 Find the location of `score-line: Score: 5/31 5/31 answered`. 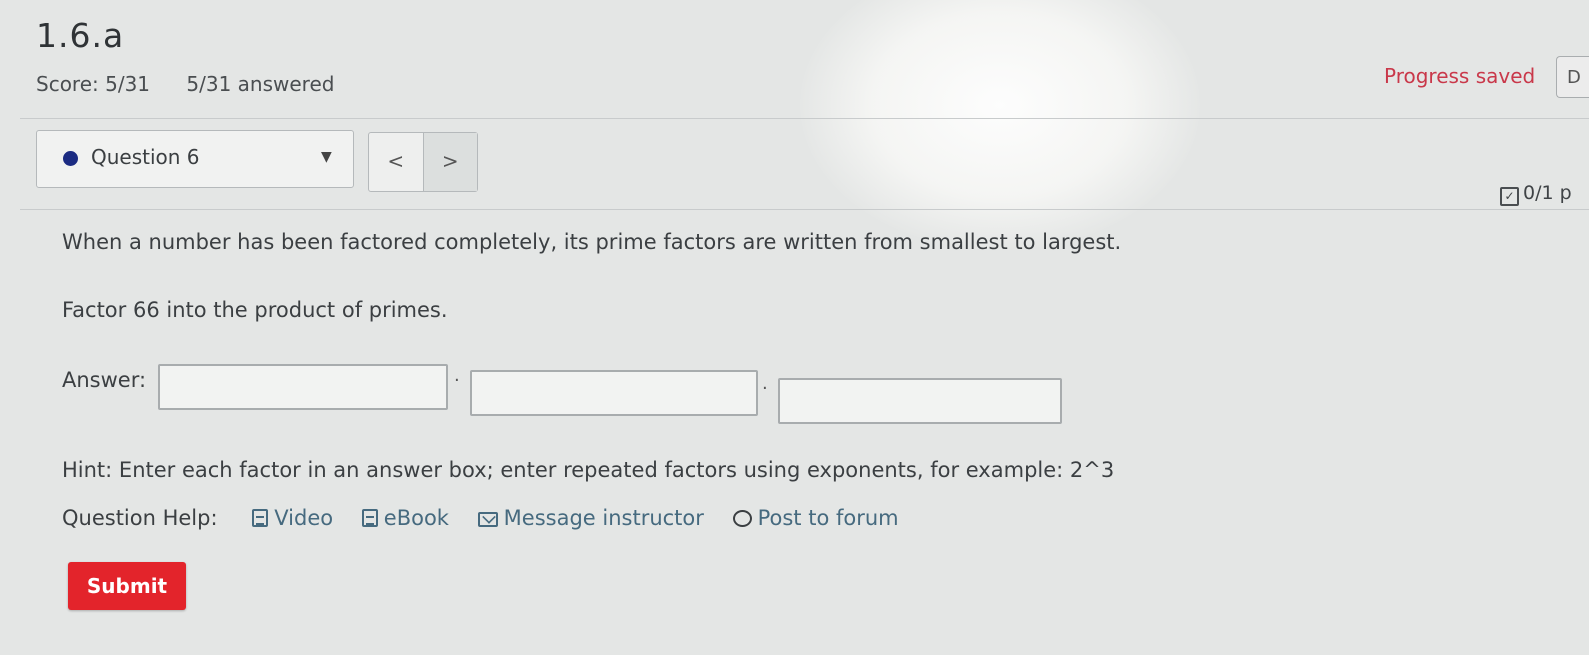

score-line: Score: 5/31 5/31 answered is located at coordinates (200, 84).